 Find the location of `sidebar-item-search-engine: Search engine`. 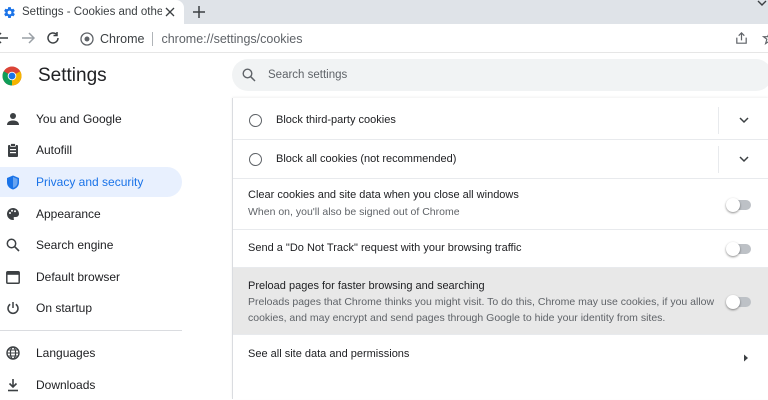

sidebar-item-search-engine: Search engine is located at coordinates (91, 245).